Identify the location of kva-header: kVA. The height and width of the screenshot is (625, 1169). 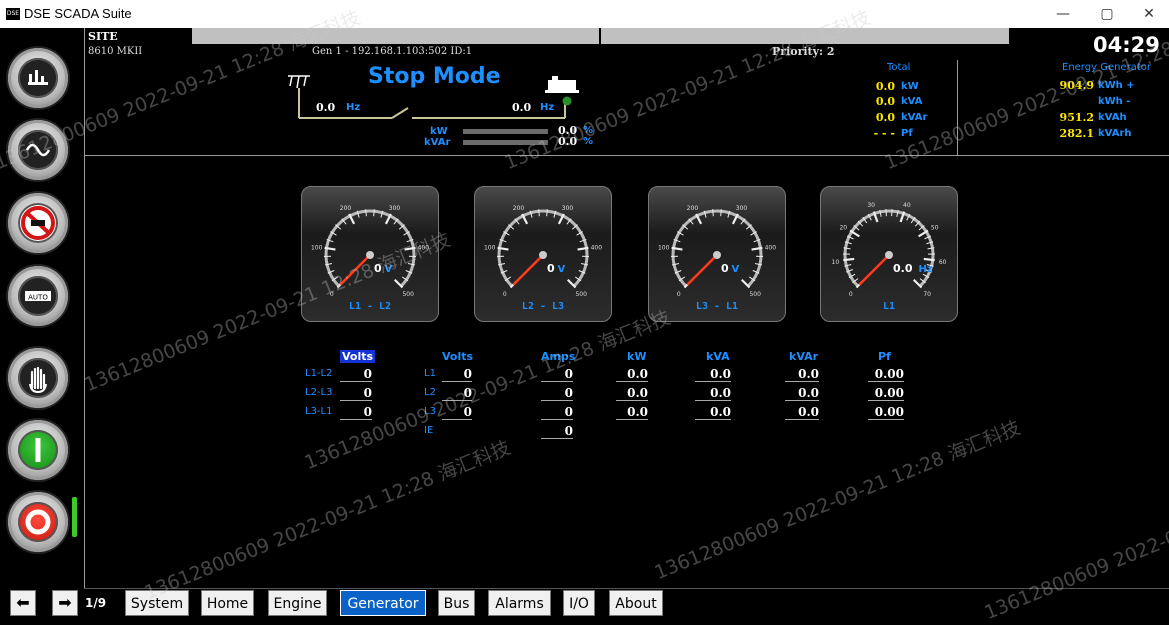
(718, 356).